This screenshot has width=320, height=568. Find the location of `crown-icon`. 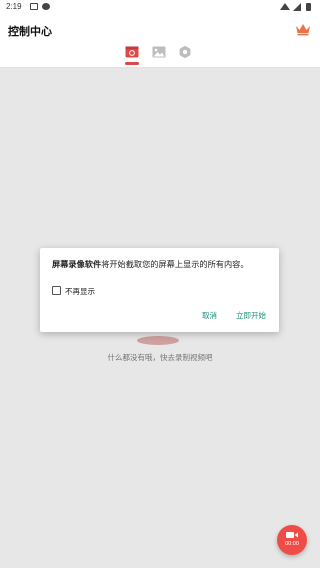

crown-icon is located at coordinates (303, 29).